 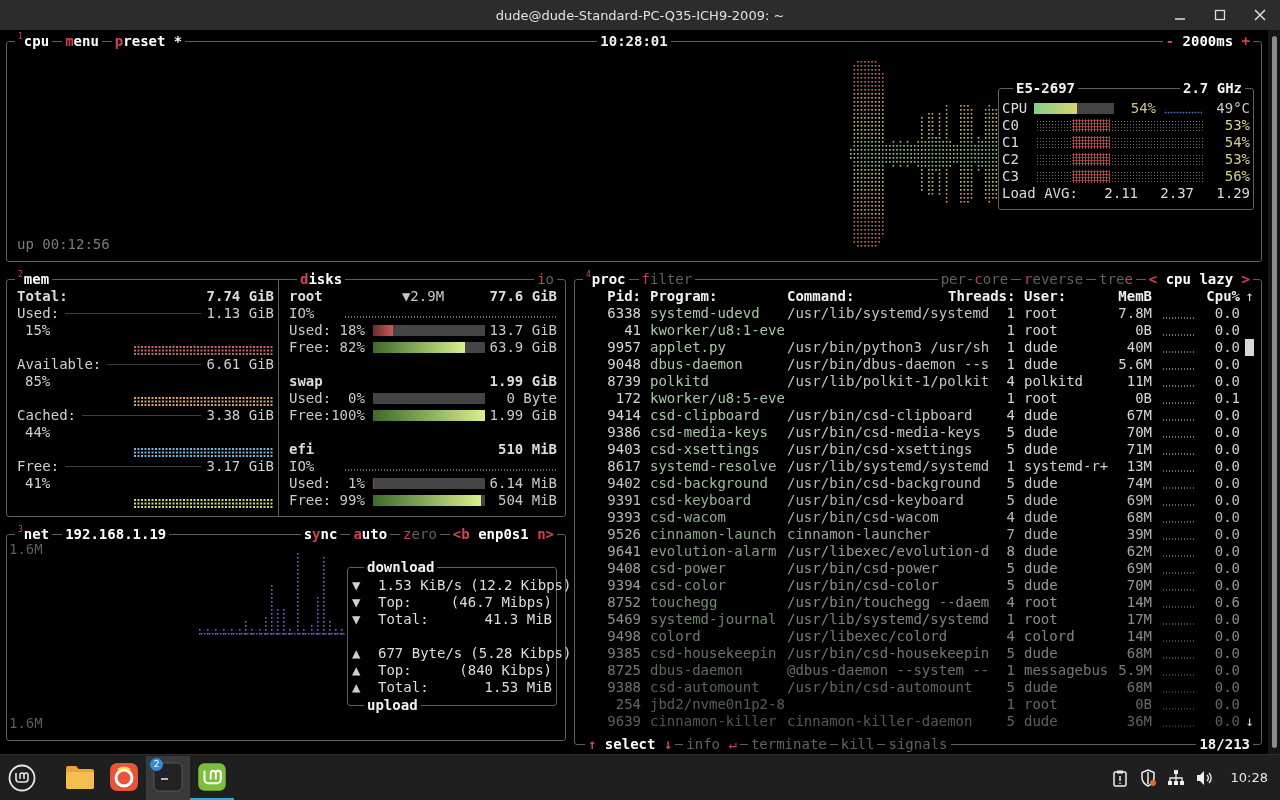 I want to click on column-header: MemB, so click(x=1130, y=296).